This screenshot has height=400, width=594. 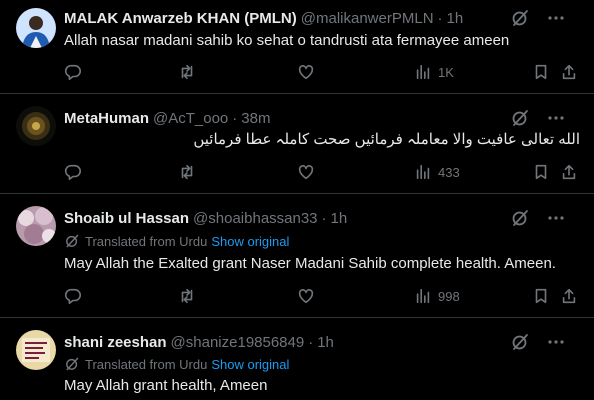 I want to click on views-count: 998, so click(x=449, y=296).